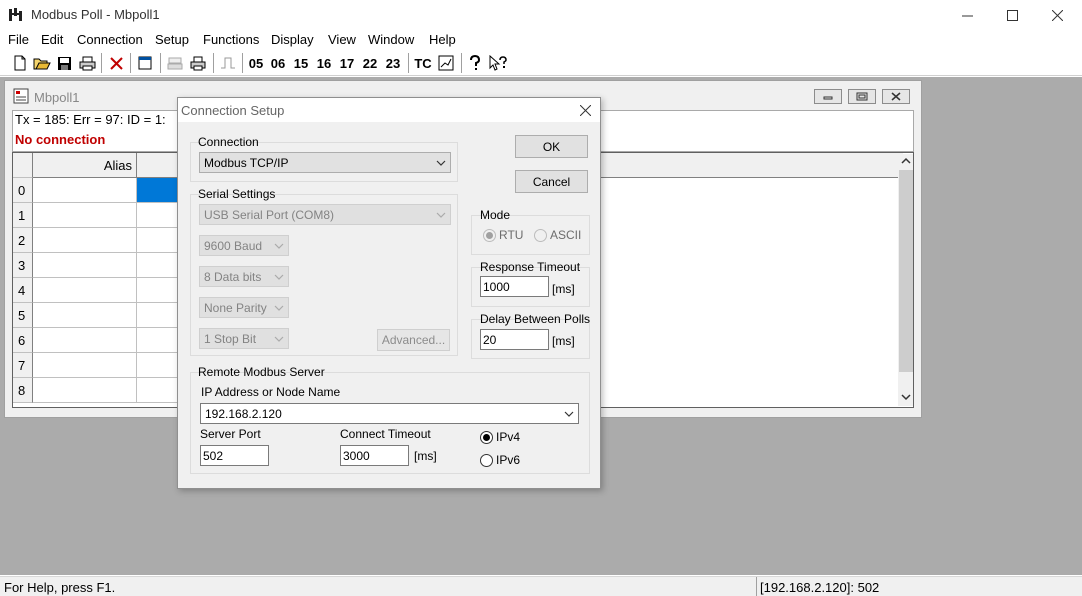 The width and height of the screenshot is (1082, 596). I want to click on fc-05-button: 05, so click(256, 63).